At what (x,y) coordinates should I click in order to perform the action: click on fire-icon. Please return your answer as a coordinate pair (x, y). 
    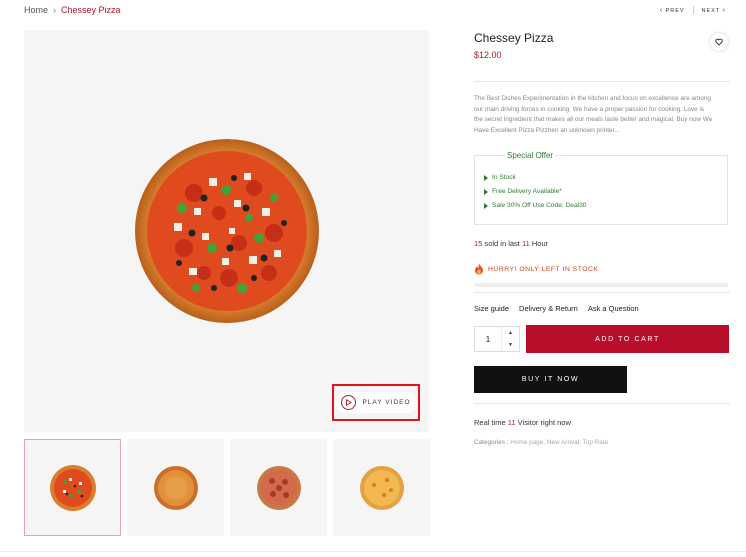
    Looking at the image, I should click on (479, 269).